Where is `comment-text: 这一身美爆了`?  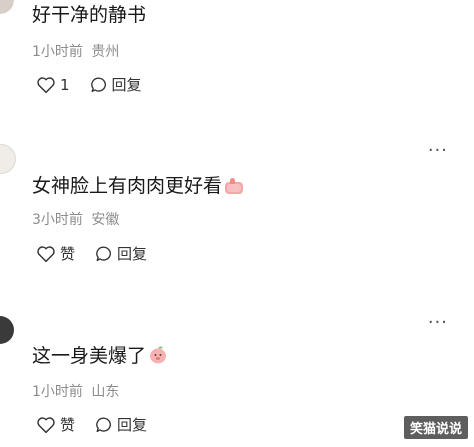
comment-text: 这一身美爆了 is located at coordinates (100, 357).